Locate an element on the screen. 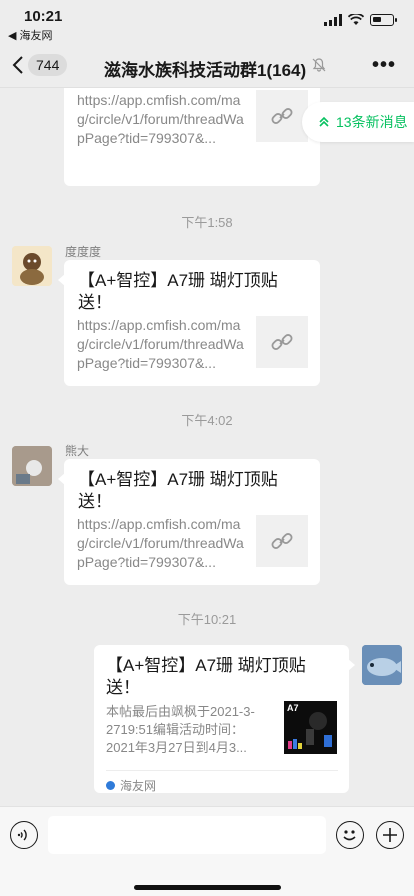  status-bar: 10:21 ◀ 海友网 is located at coordinates (207, 22).